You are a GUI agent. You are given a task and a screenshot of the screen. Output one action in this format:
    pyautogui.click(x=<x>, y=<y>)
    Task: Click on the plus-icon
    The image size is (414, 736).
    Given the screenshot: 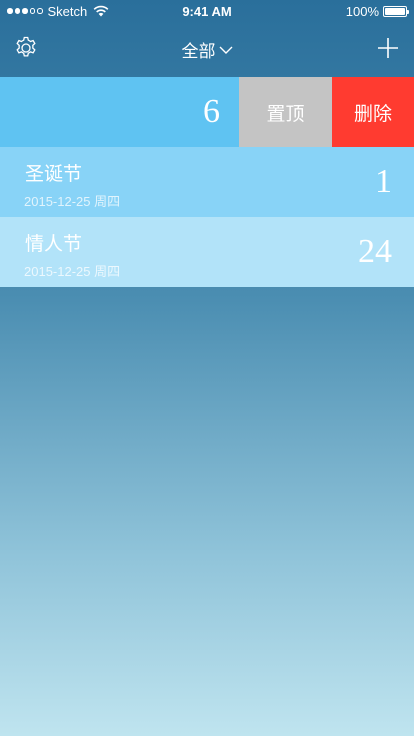 What is the action you would take?
    pyautogui.click(x=388, y=48)
    